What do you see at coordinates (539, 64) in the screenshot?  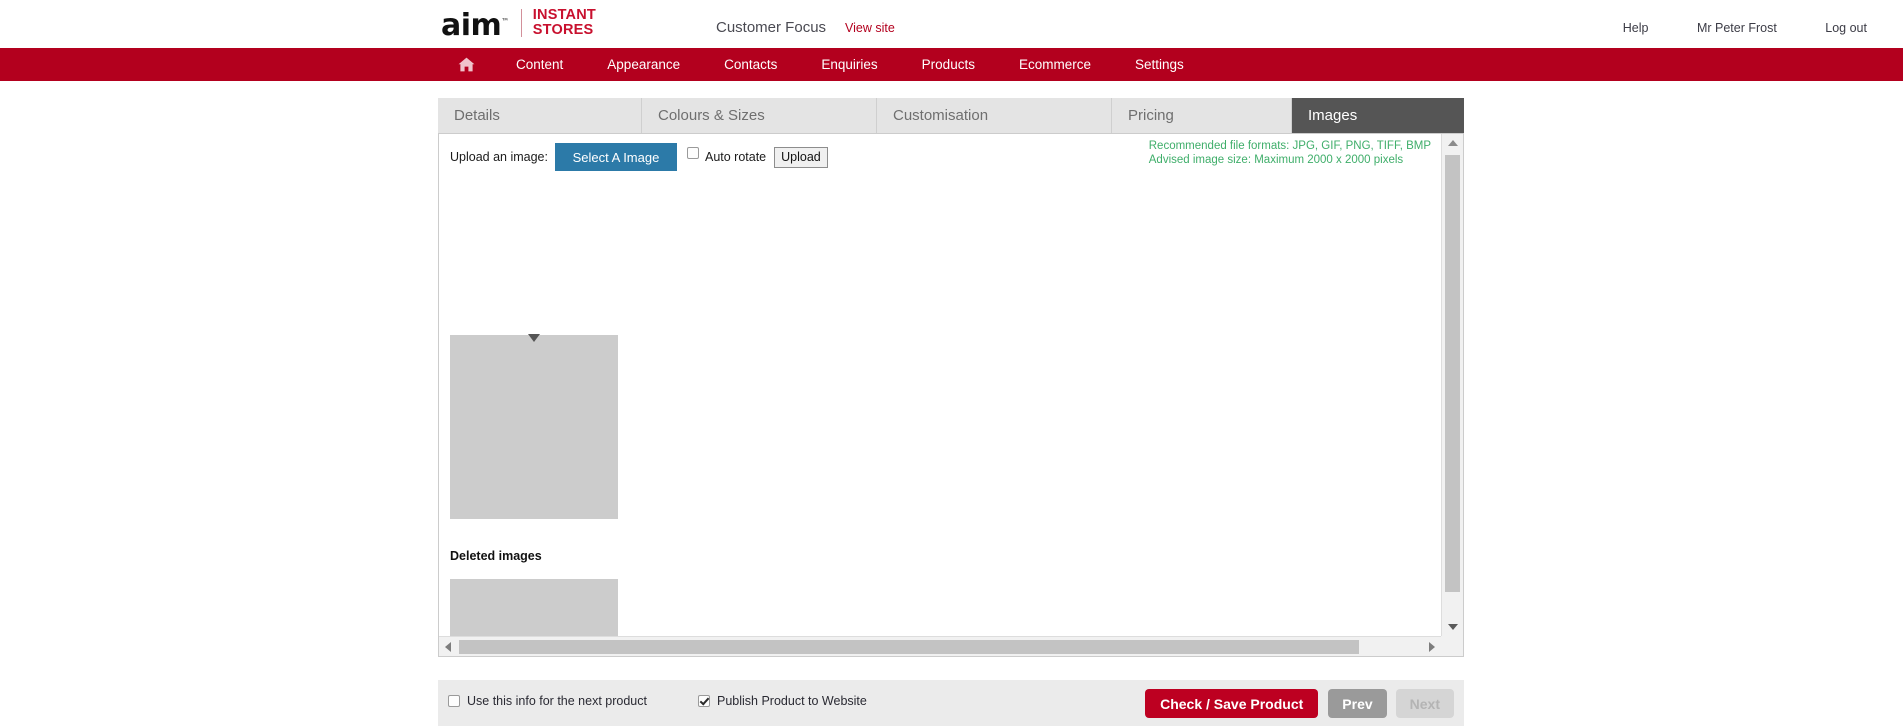 I see `nav-item-content: Content` at bounding box center [539, 64].